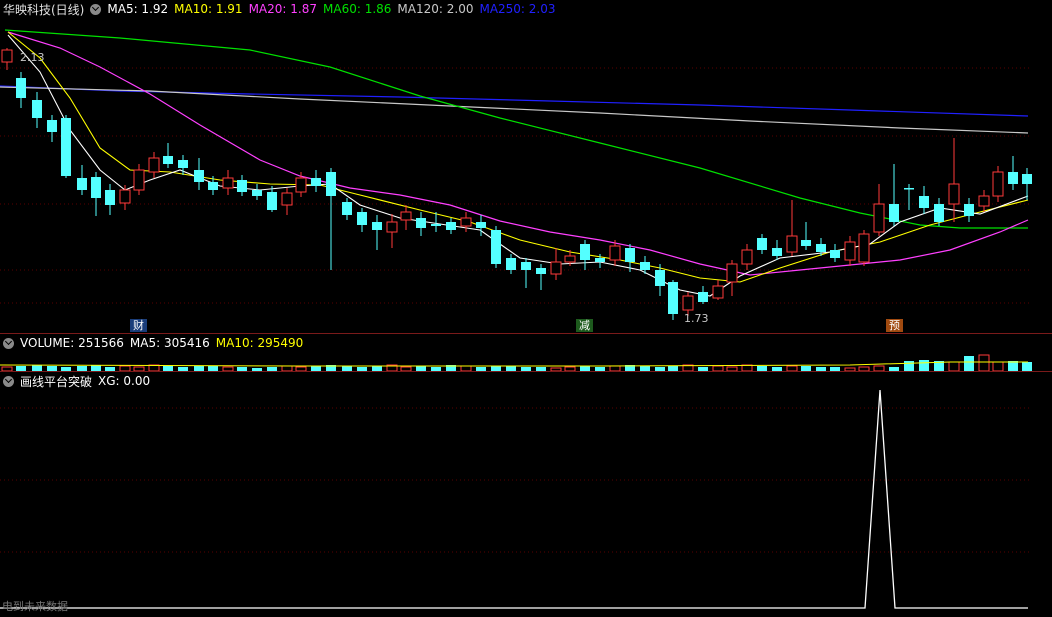 This screenshot has width=1052, height=617. Describe the element at coordinates (35, 606) in the screenshot. I see `footer-text: 电到未来数据` at that location.